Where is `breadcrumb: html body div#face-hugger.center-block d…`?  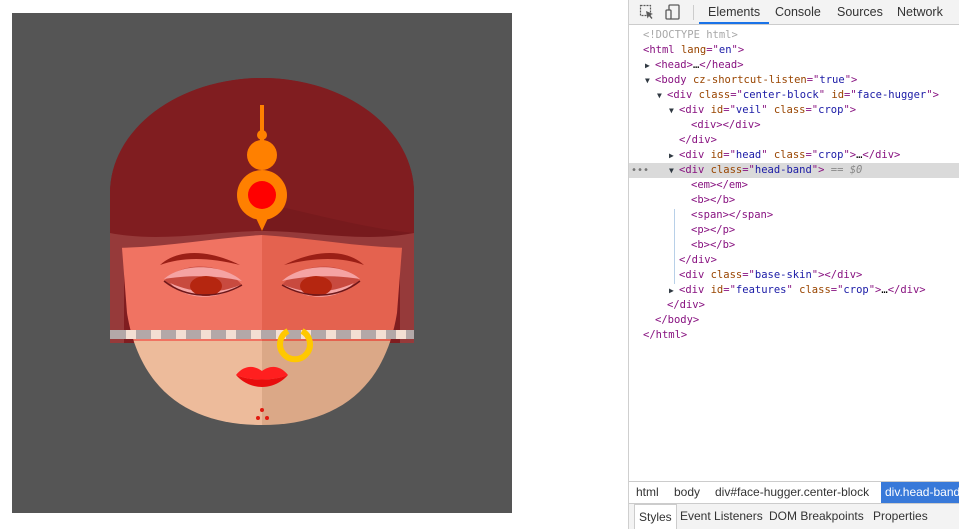 breadcrumb: html body div#face-hugger.center-block d… is located at coordinates (794, 492).